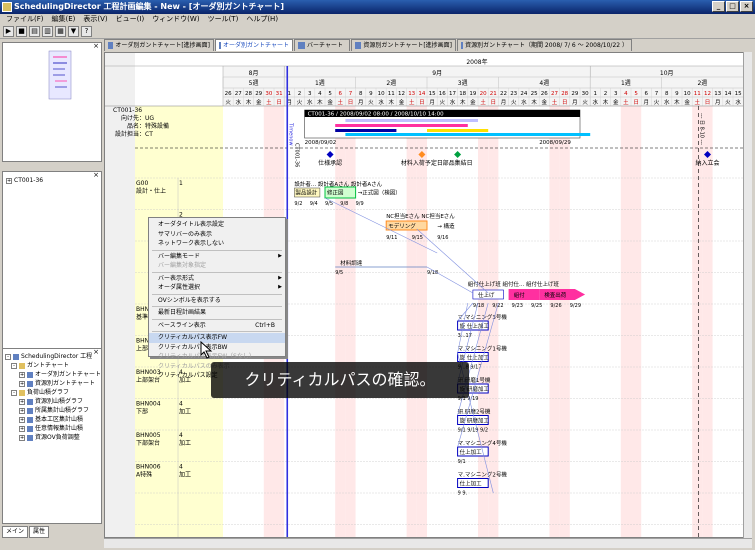  Describe the element at coordinates (16, 356) in the screenshot. I see `app-icon` at that location.